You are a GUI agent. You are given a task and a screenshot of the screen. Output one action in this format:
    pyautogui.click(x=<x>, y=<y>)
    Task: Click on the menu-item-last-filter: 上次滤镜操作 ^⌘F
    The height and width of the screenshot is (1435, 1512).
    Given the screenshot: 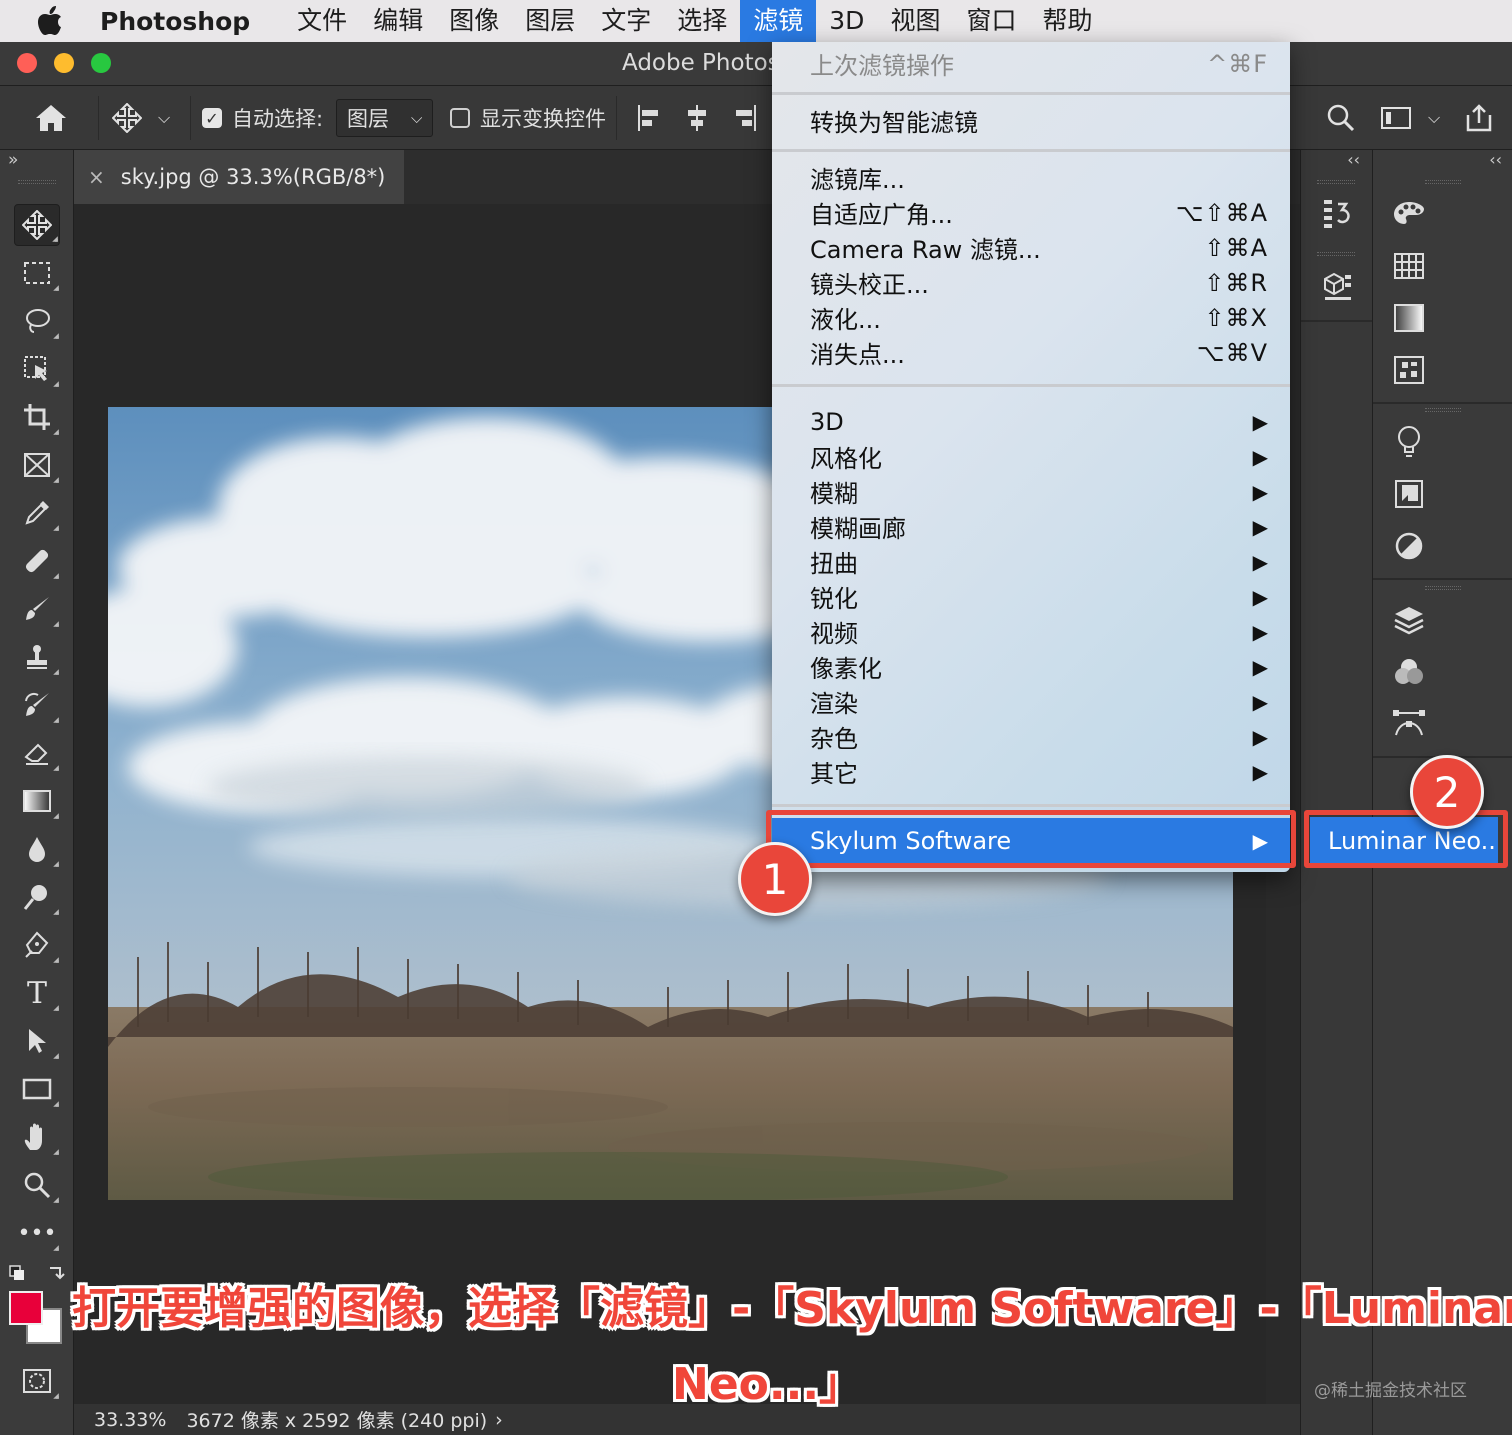 What is the action you would take?
    pyautogui.click(x=1031, y=63)
    